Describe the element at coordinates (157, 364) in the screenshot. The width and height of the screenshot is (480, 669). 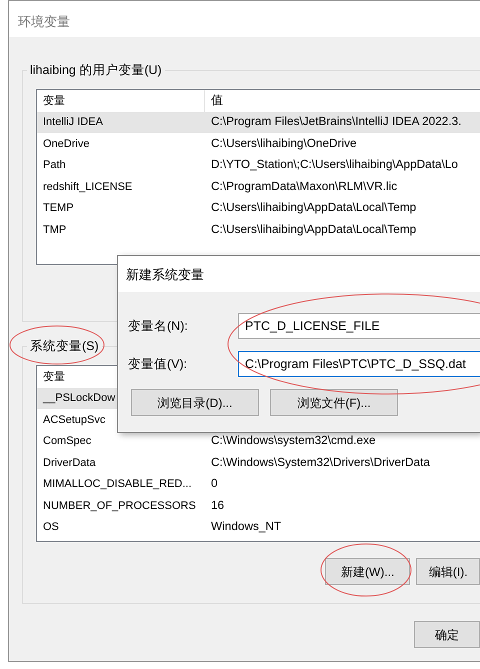
I see `field-label: 变量值(V):` at that location.